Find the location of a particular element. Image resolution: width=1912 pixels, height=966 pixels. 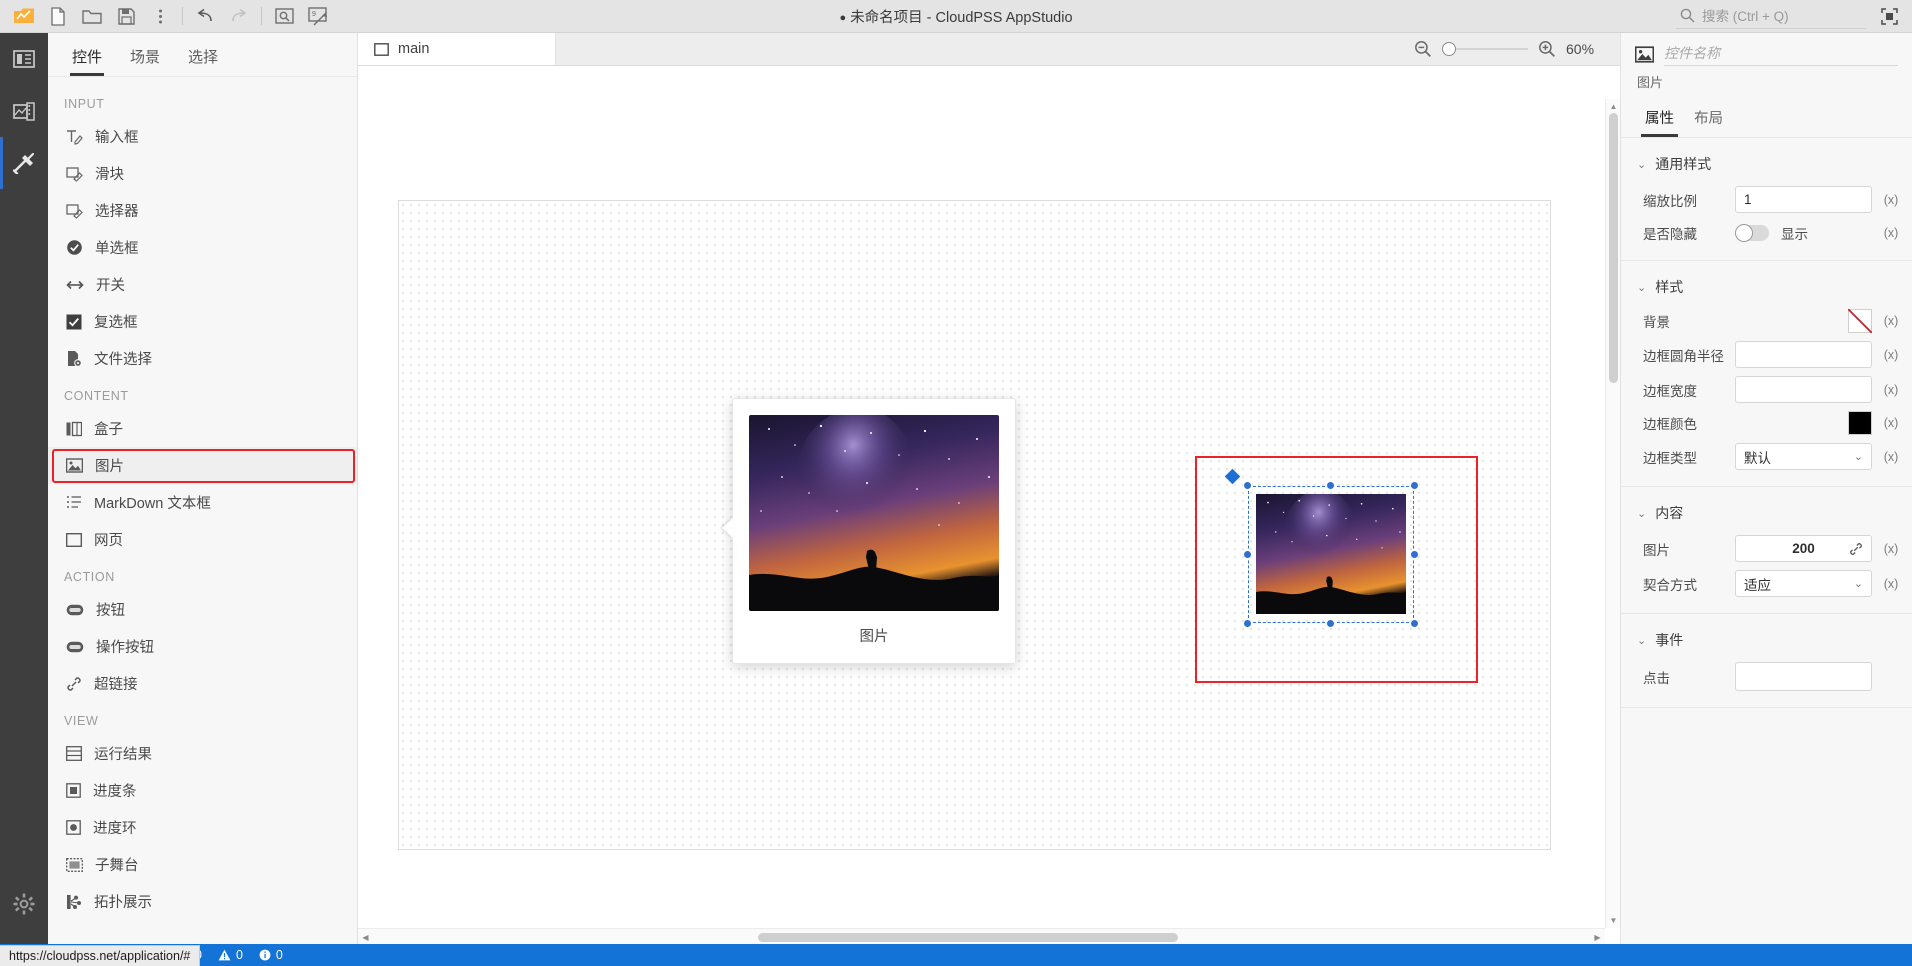

visibility-toggle is located at coordinates (1752, 232).